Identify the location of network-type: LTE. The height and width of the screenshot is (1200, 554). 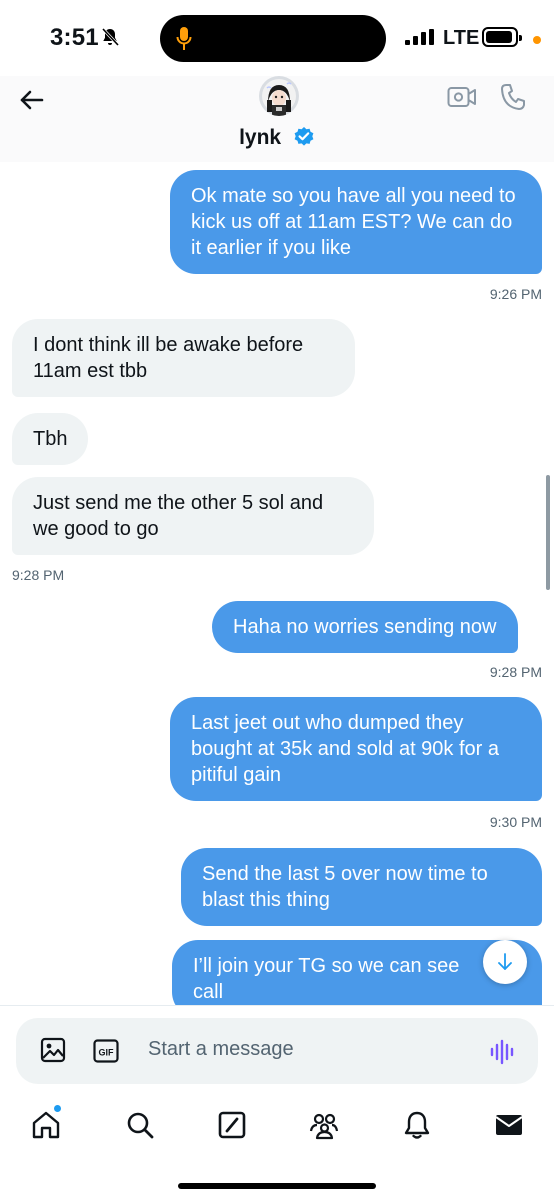
(461, 38).